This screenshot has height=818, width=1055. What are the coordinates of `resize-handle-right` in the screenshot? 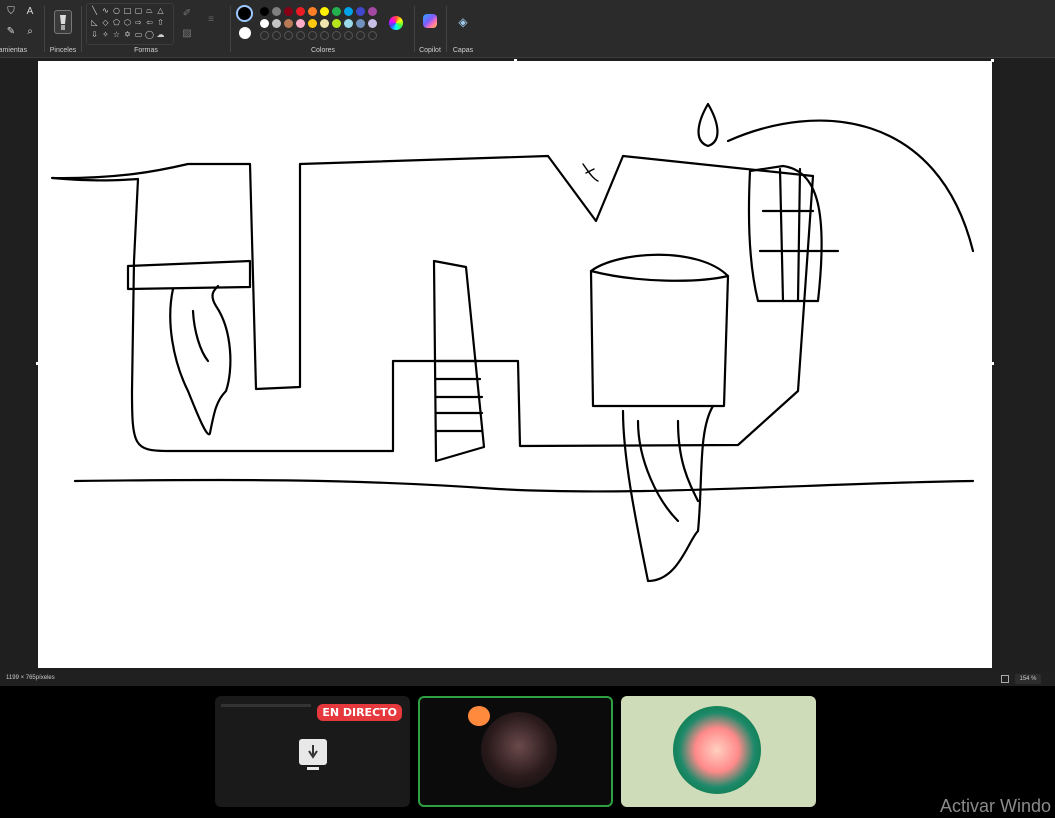 It's located at (992, 363).